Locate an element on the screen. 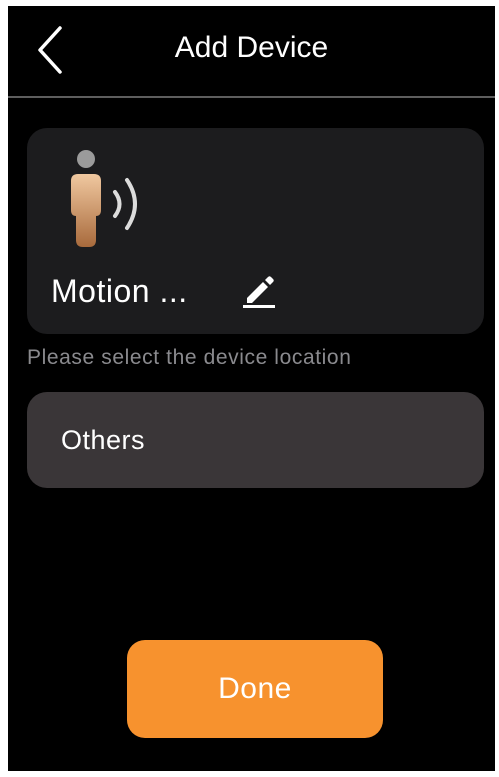 This screenshot has width=499, height=777. pencil-icon is located at coordinates (259, 292).